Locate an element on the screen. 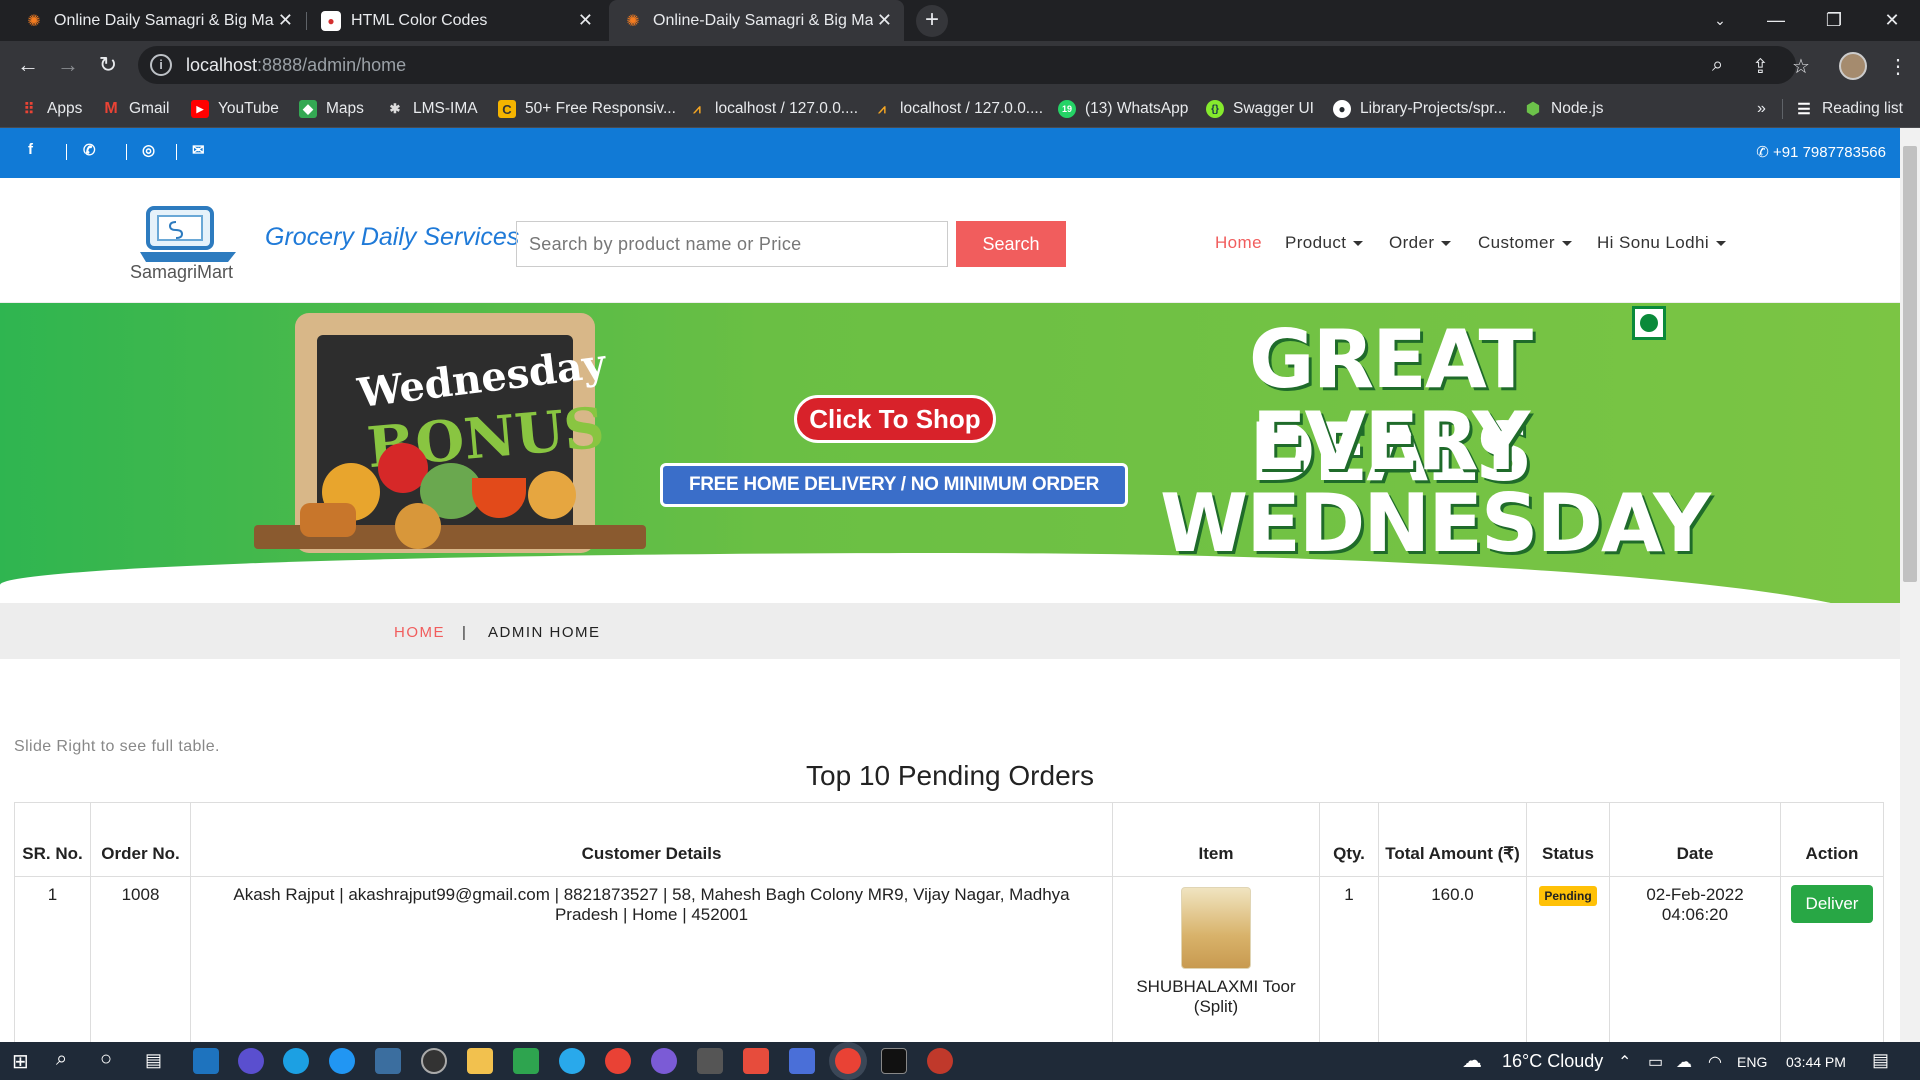 This screenshot has width=1920, height=1080. back-arrow-icon: ← is located at coordinates (28, 65).